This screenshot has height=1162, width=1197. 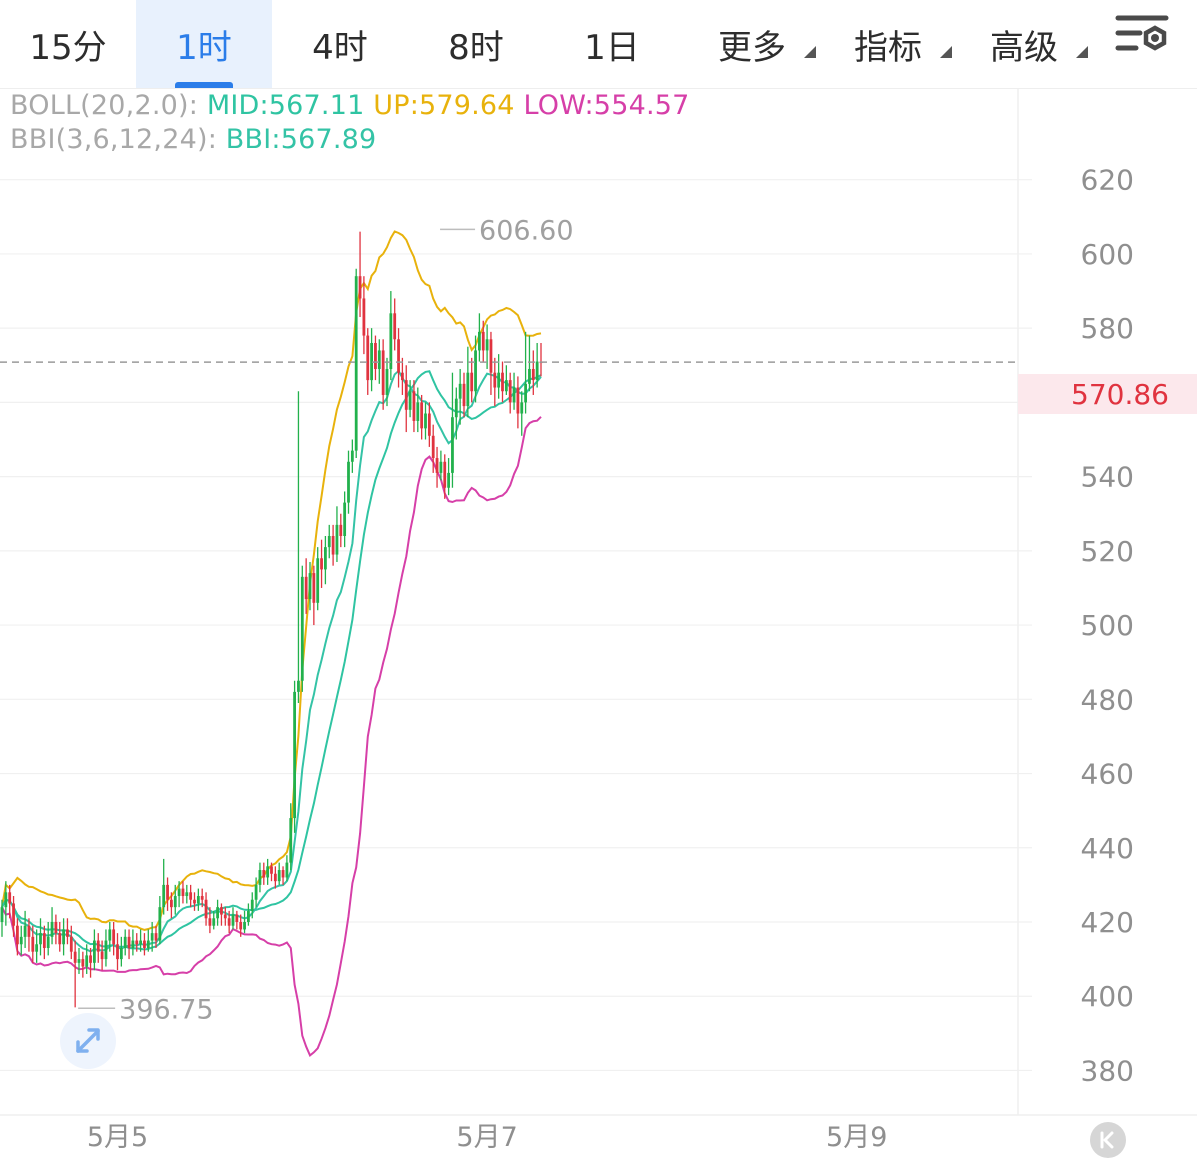 What do you see at coordinates (486, 1137) in the screenshot?
I see `x-tick-label: 5月7` at bounding box center [486, 1137].